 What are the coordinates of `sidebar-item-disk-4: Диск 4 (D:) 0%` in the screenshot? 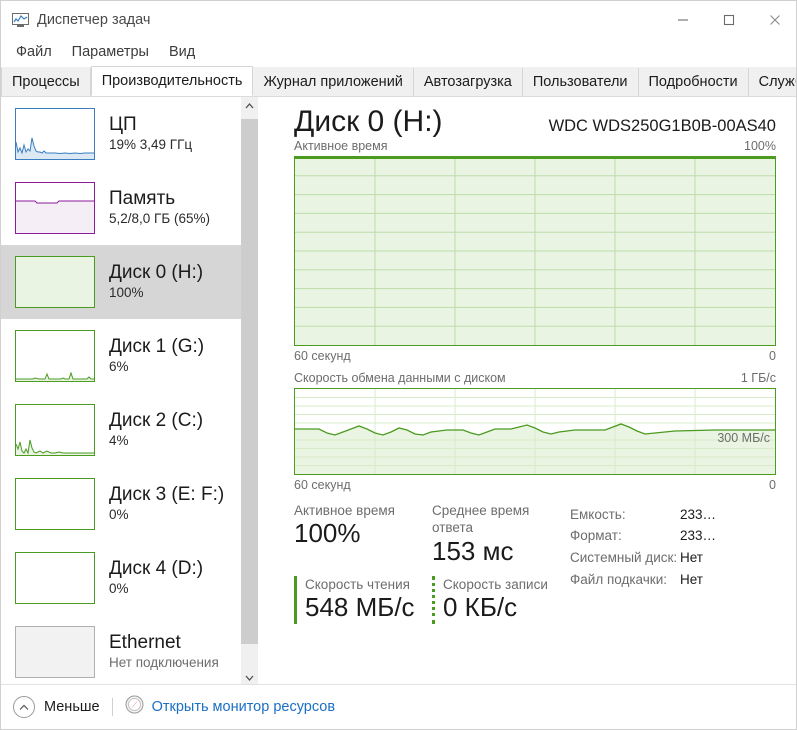 It's located at (121, 578).